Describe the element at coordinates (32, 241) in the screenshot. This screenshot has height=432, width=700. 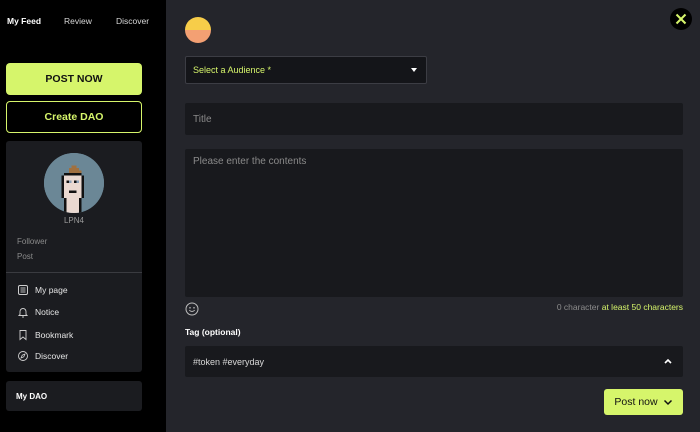
I see `follower-stat: Follower` at that location.